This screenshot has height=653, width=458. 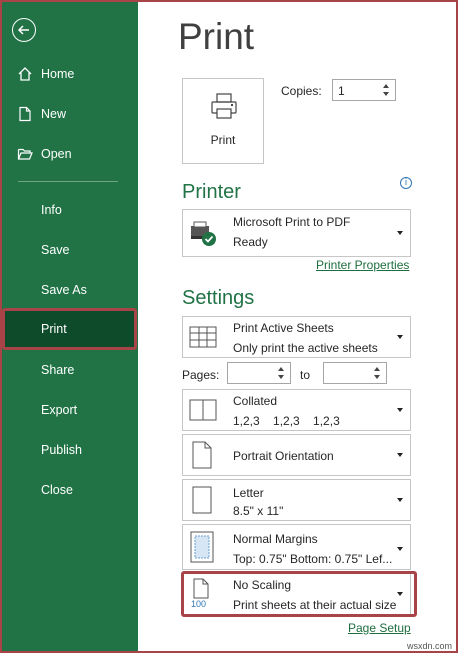 I want to click on collation-dropdown: Collated 1,2,3 1,2,3 1,2,3, so click(x=296, y=410).